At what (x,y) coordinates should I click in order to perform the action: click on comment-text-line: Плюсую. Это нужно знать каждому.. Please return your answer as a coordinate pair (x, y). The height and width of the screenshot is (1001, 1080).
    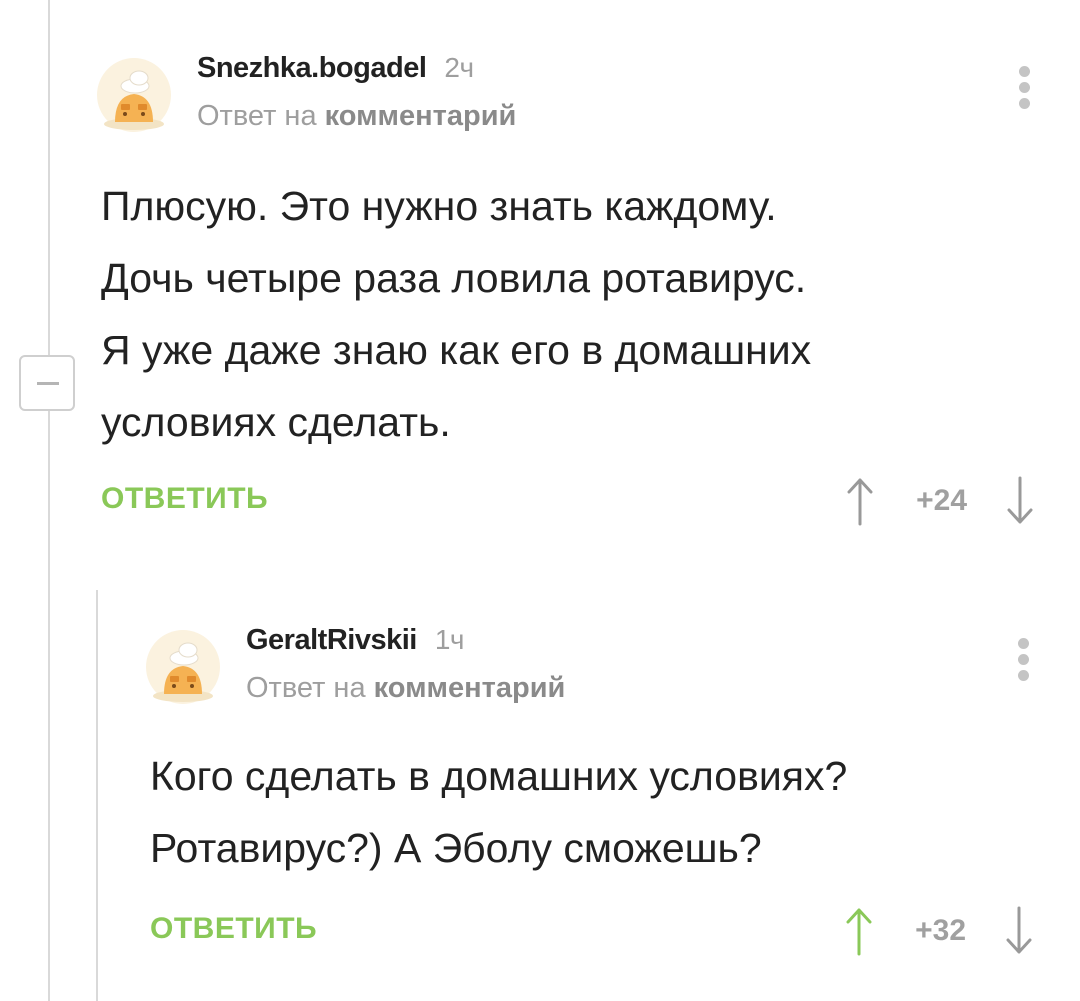
    Looking at the image, I should click on (439, 206).